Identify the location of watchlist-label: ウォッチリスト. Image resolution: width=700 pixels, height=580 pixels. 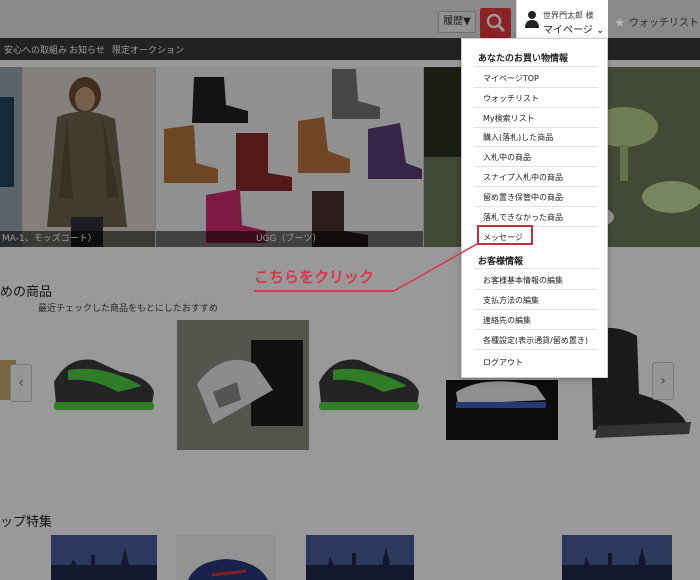
(663, 23).